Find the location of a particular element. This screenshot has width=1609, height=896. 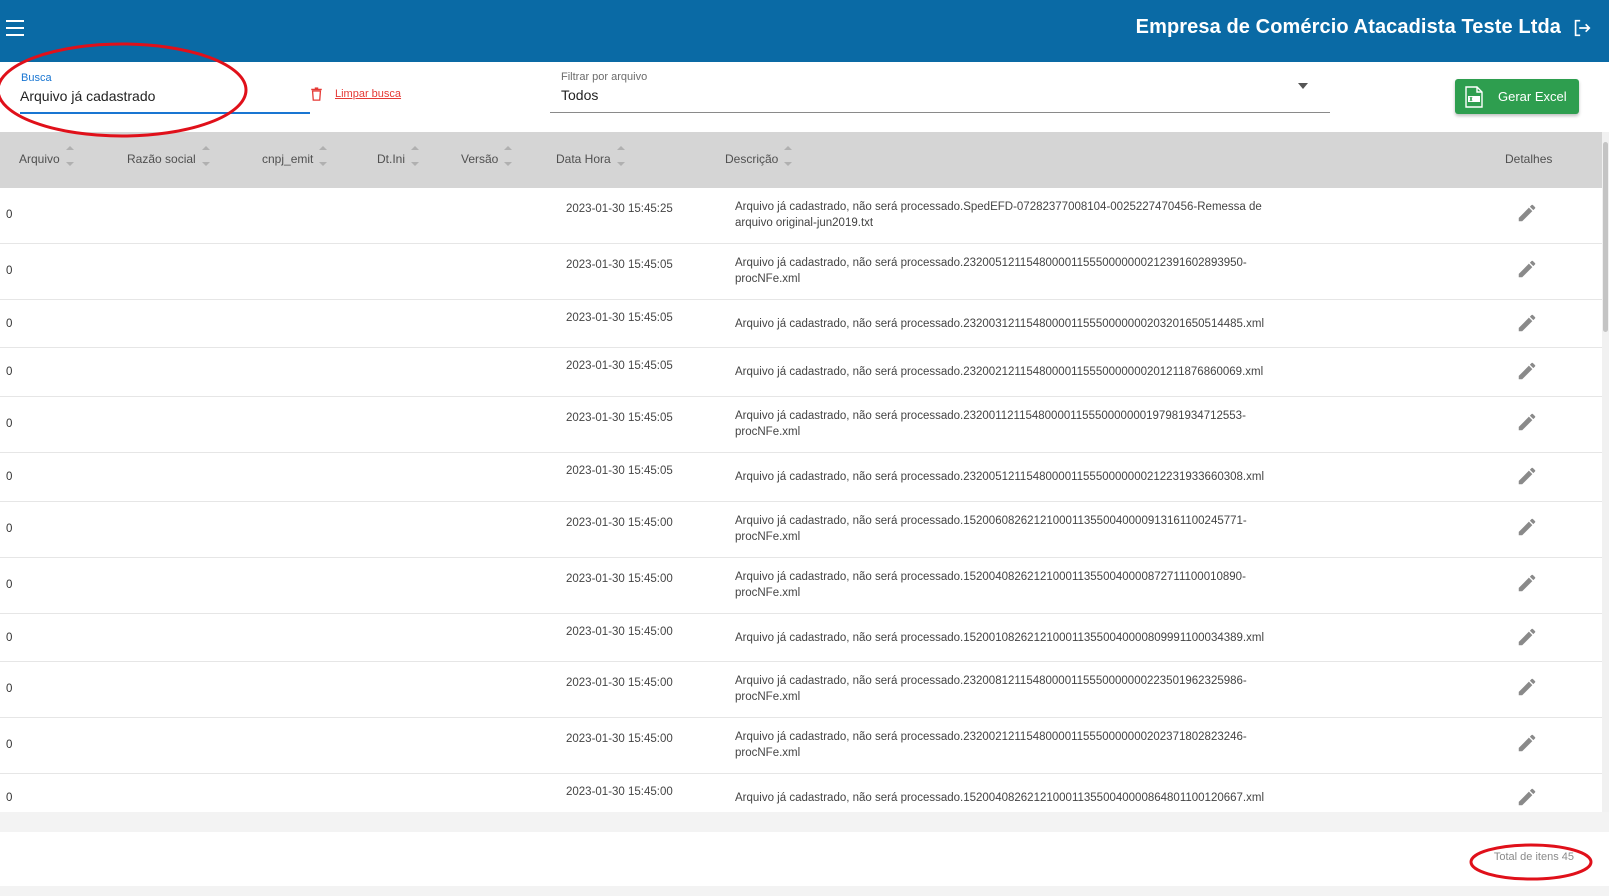

column-header-versao: Versão is located at coordinates (487, 160).